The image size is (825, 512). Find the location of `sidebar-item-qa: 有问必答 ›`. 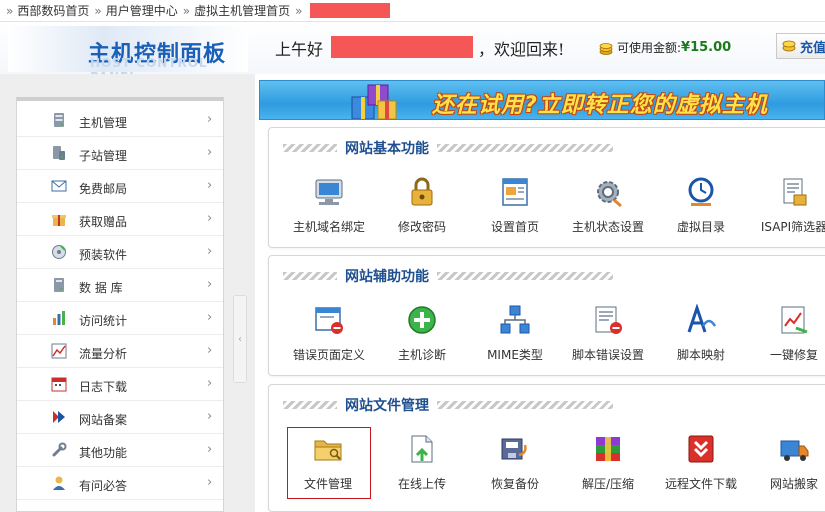

sidebar-item-qa: 有问必答 › is located at coordinates (120, 483).